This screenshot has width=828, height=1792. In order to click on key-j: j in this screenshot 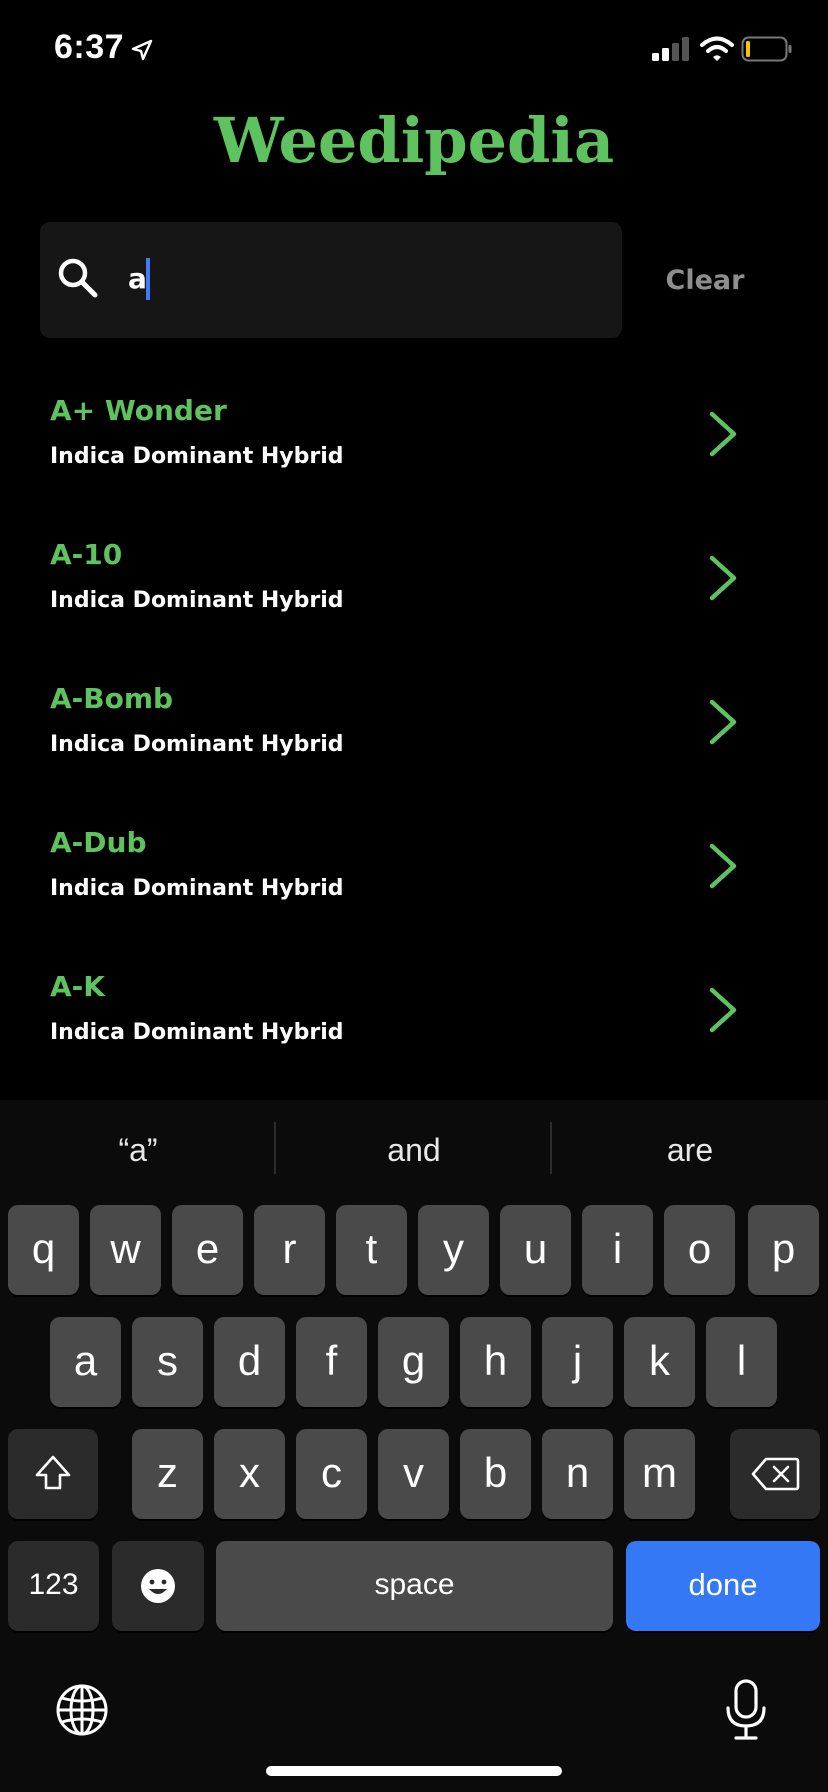, I will do `click(577, 1362)`.